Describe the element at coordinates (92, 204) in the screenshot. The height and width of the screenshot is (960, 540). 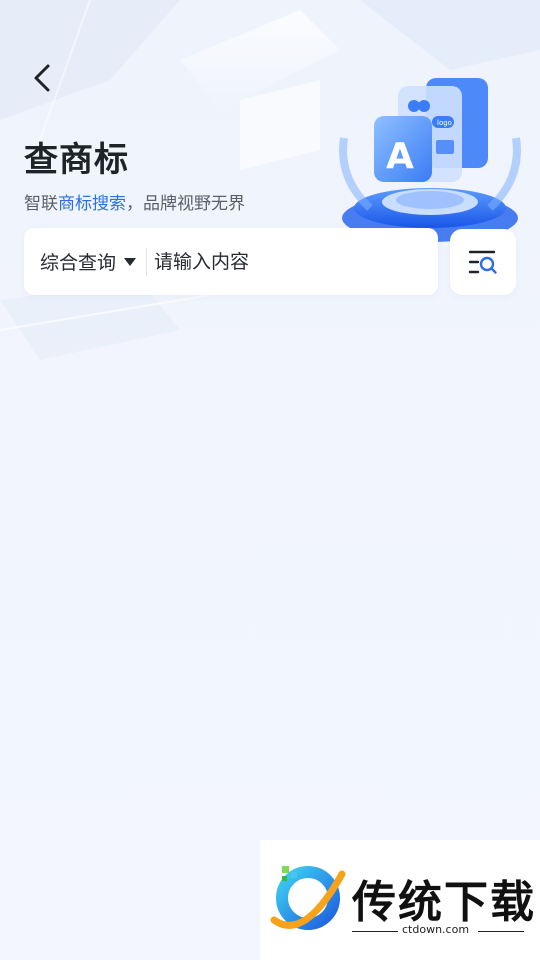
I see `subtitle-highlight: 商标搜索` at that location.